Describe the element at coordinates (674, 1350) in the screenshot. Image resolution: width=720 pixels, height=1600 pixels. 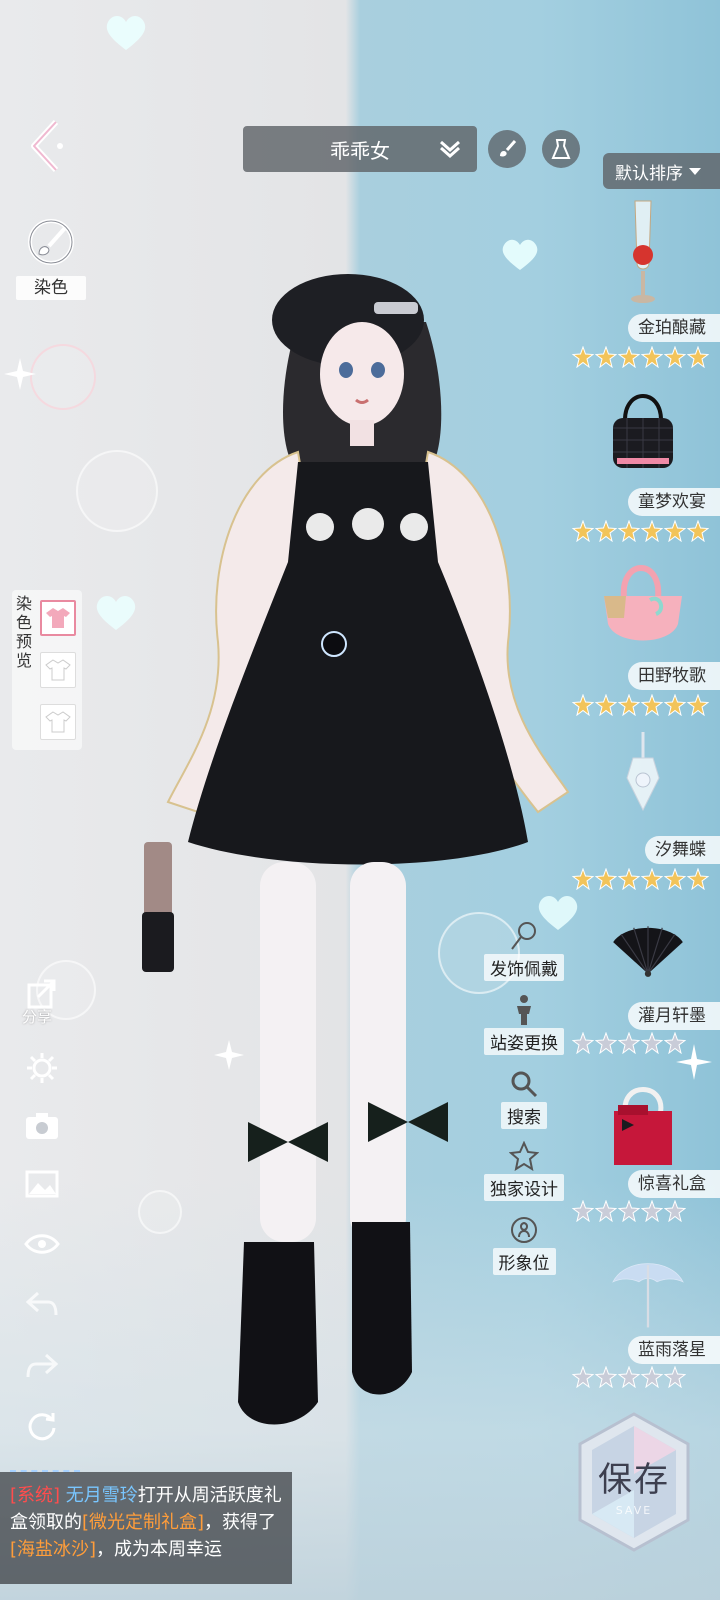
I see `item-name: 蓝雨落星` at that location.